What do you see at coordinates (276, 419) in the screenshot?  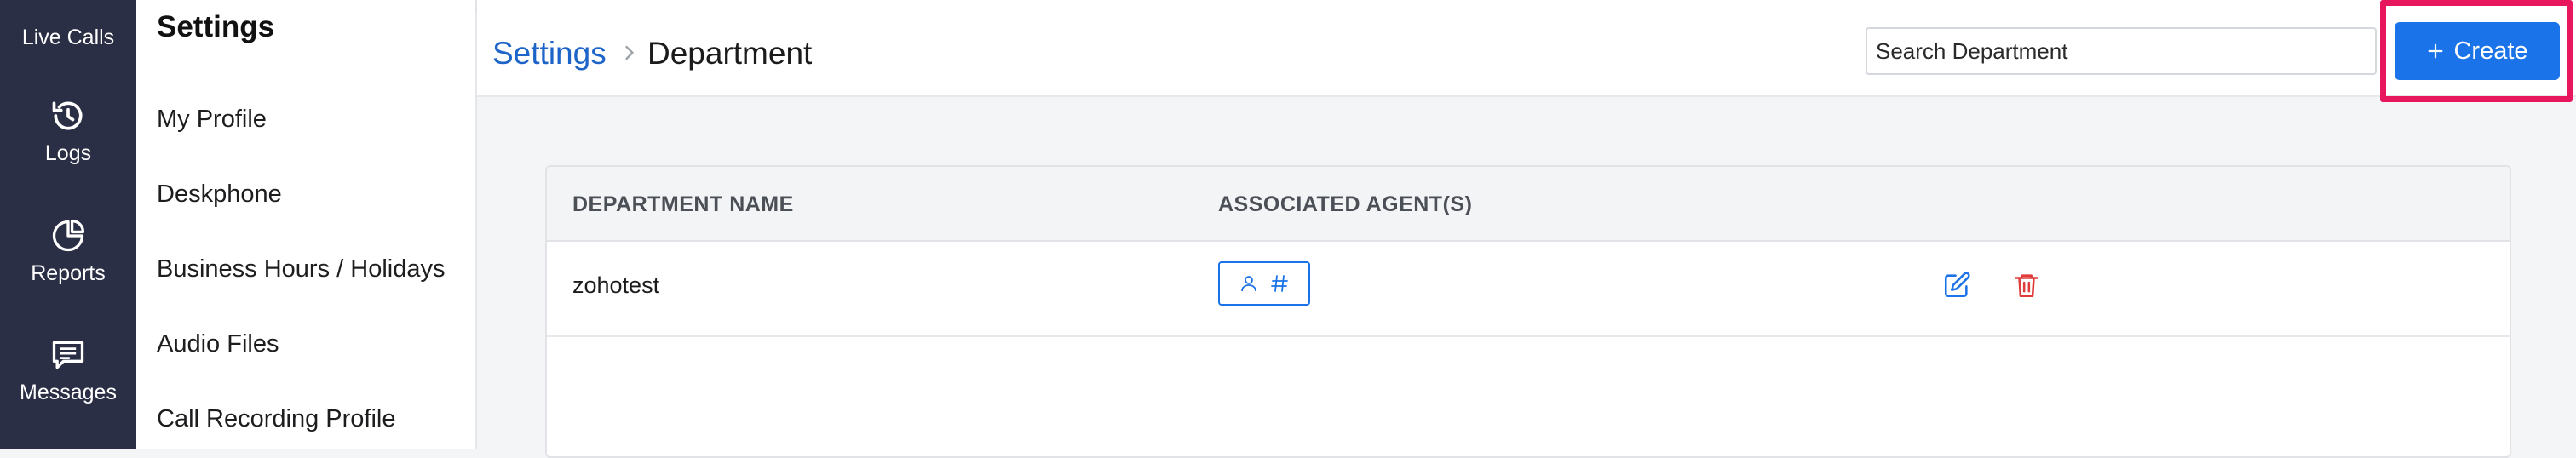 I see `settings-item-call-recording-profile: Call Recording Profile` at bounding box center [276, 419].